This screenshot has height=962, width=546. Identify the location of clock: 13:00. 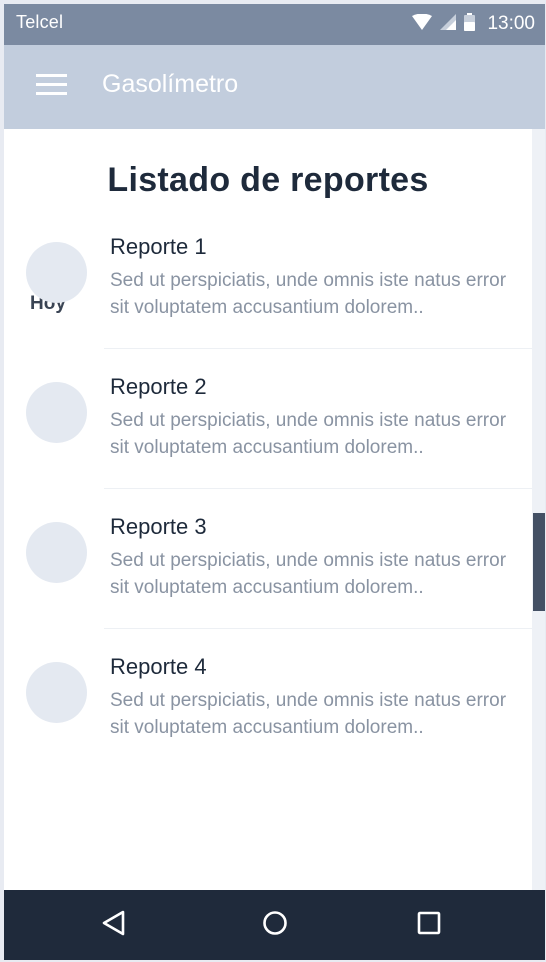
(511, 23).